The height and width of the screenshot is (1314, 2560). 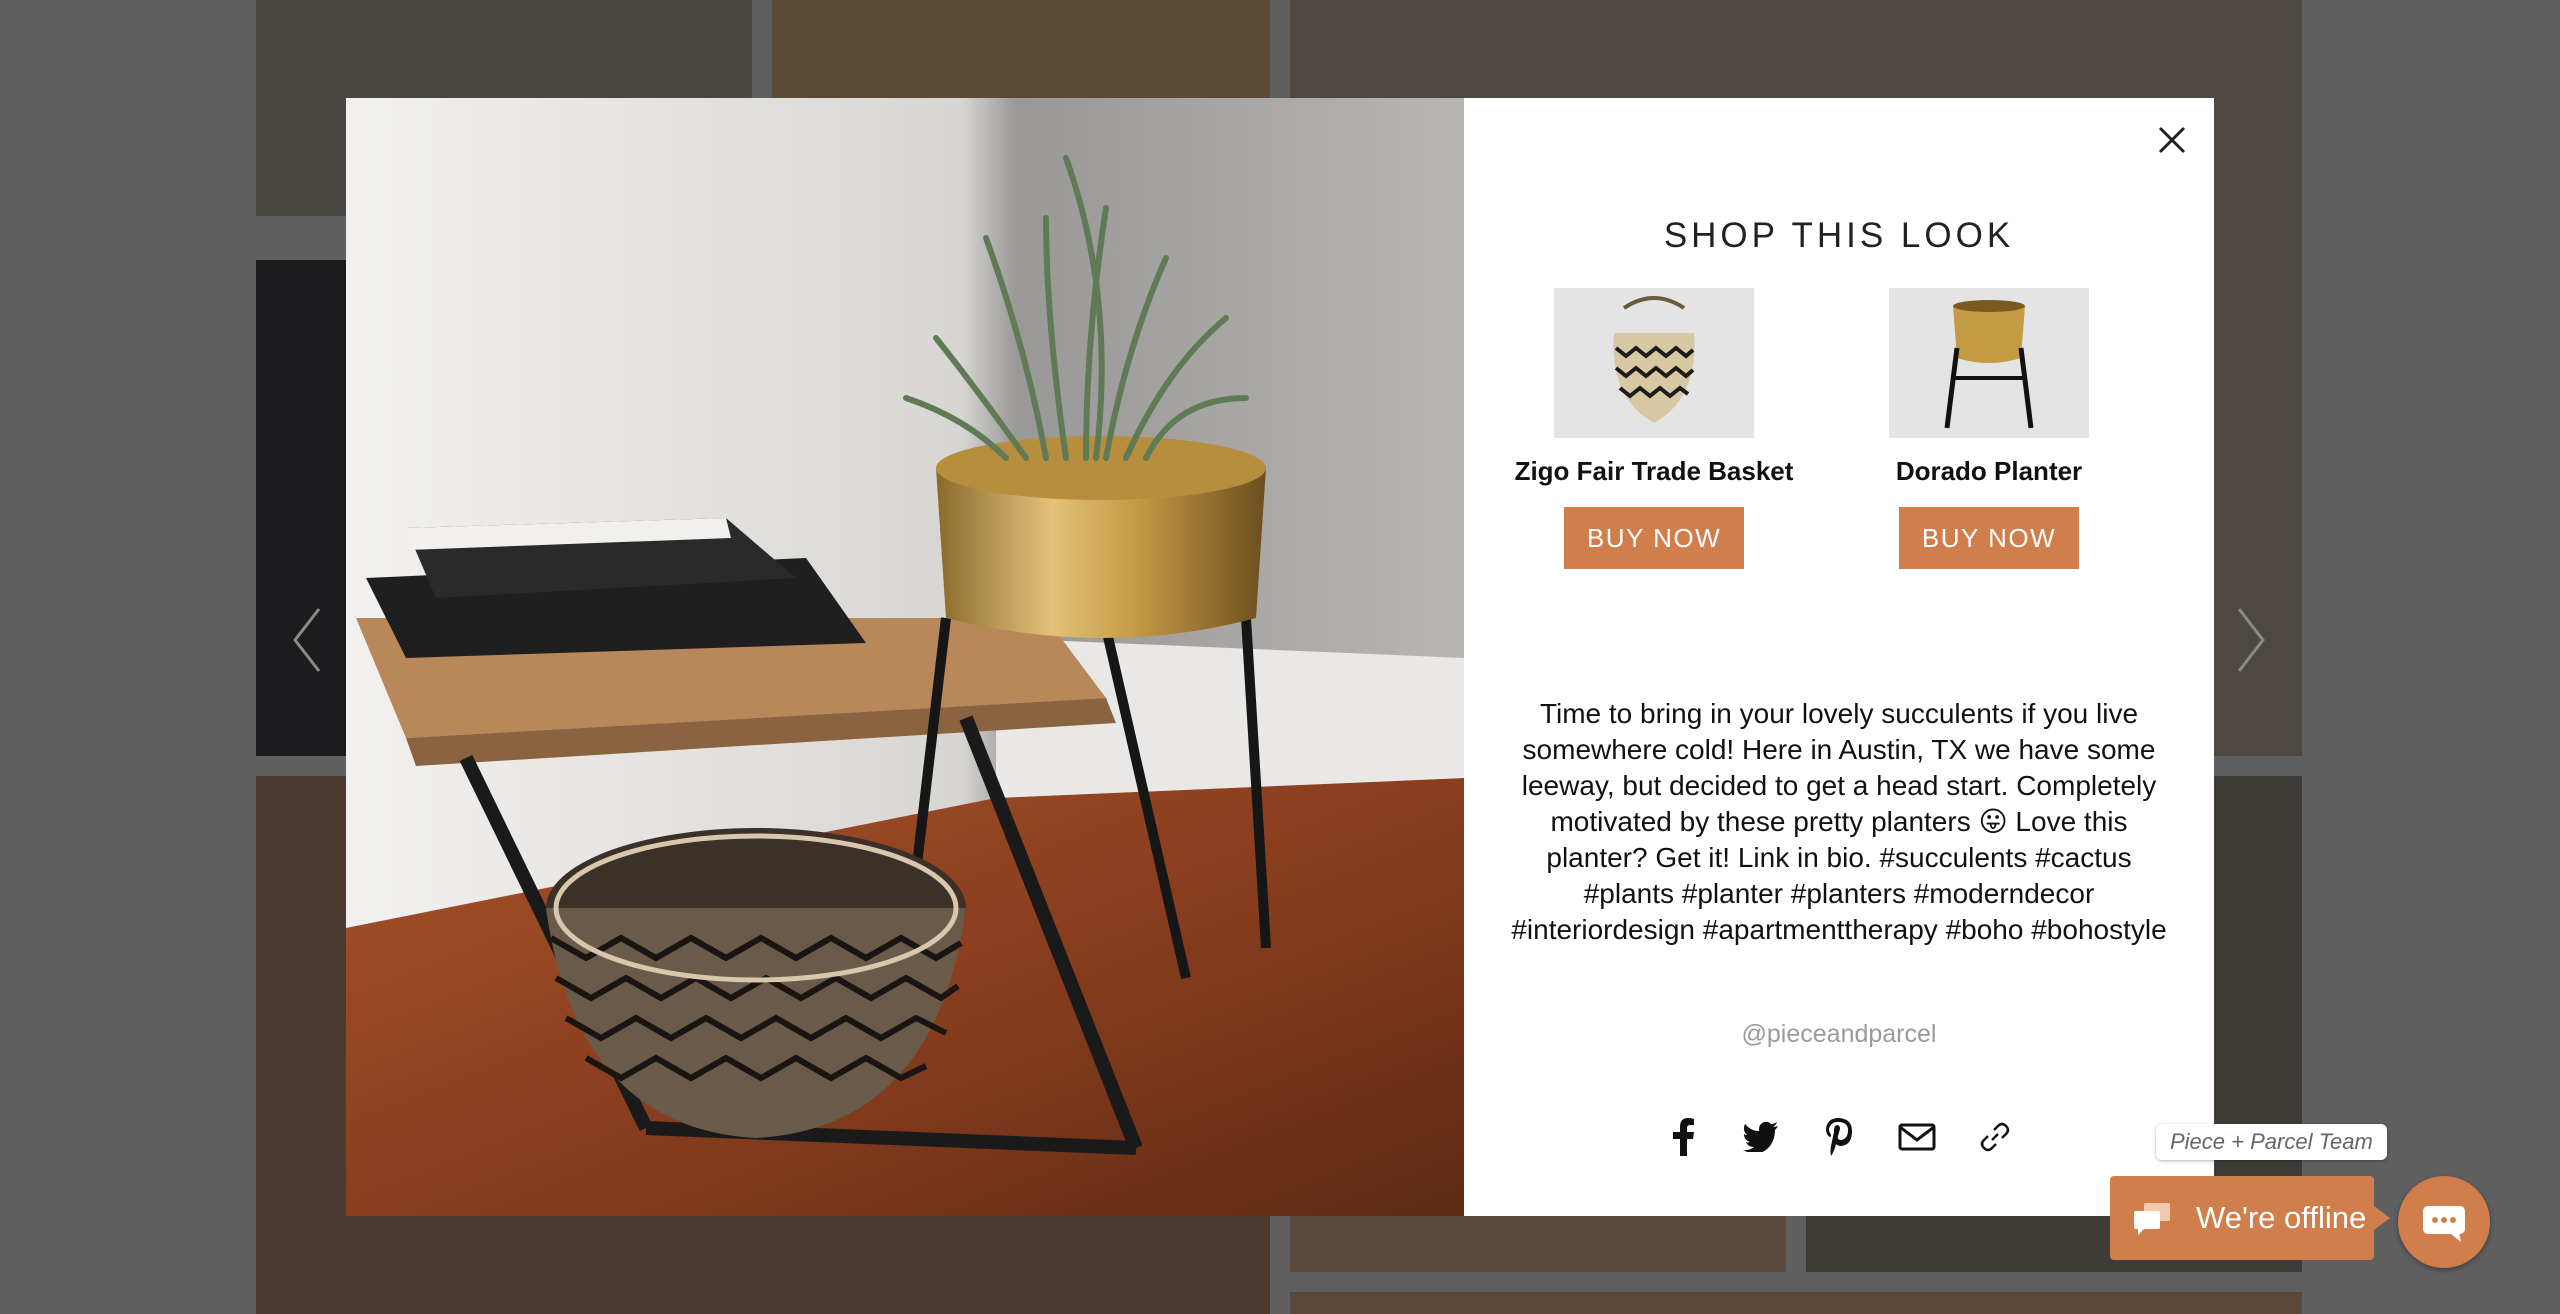 I want to click on planter-image, so click(x=1989, y=363).